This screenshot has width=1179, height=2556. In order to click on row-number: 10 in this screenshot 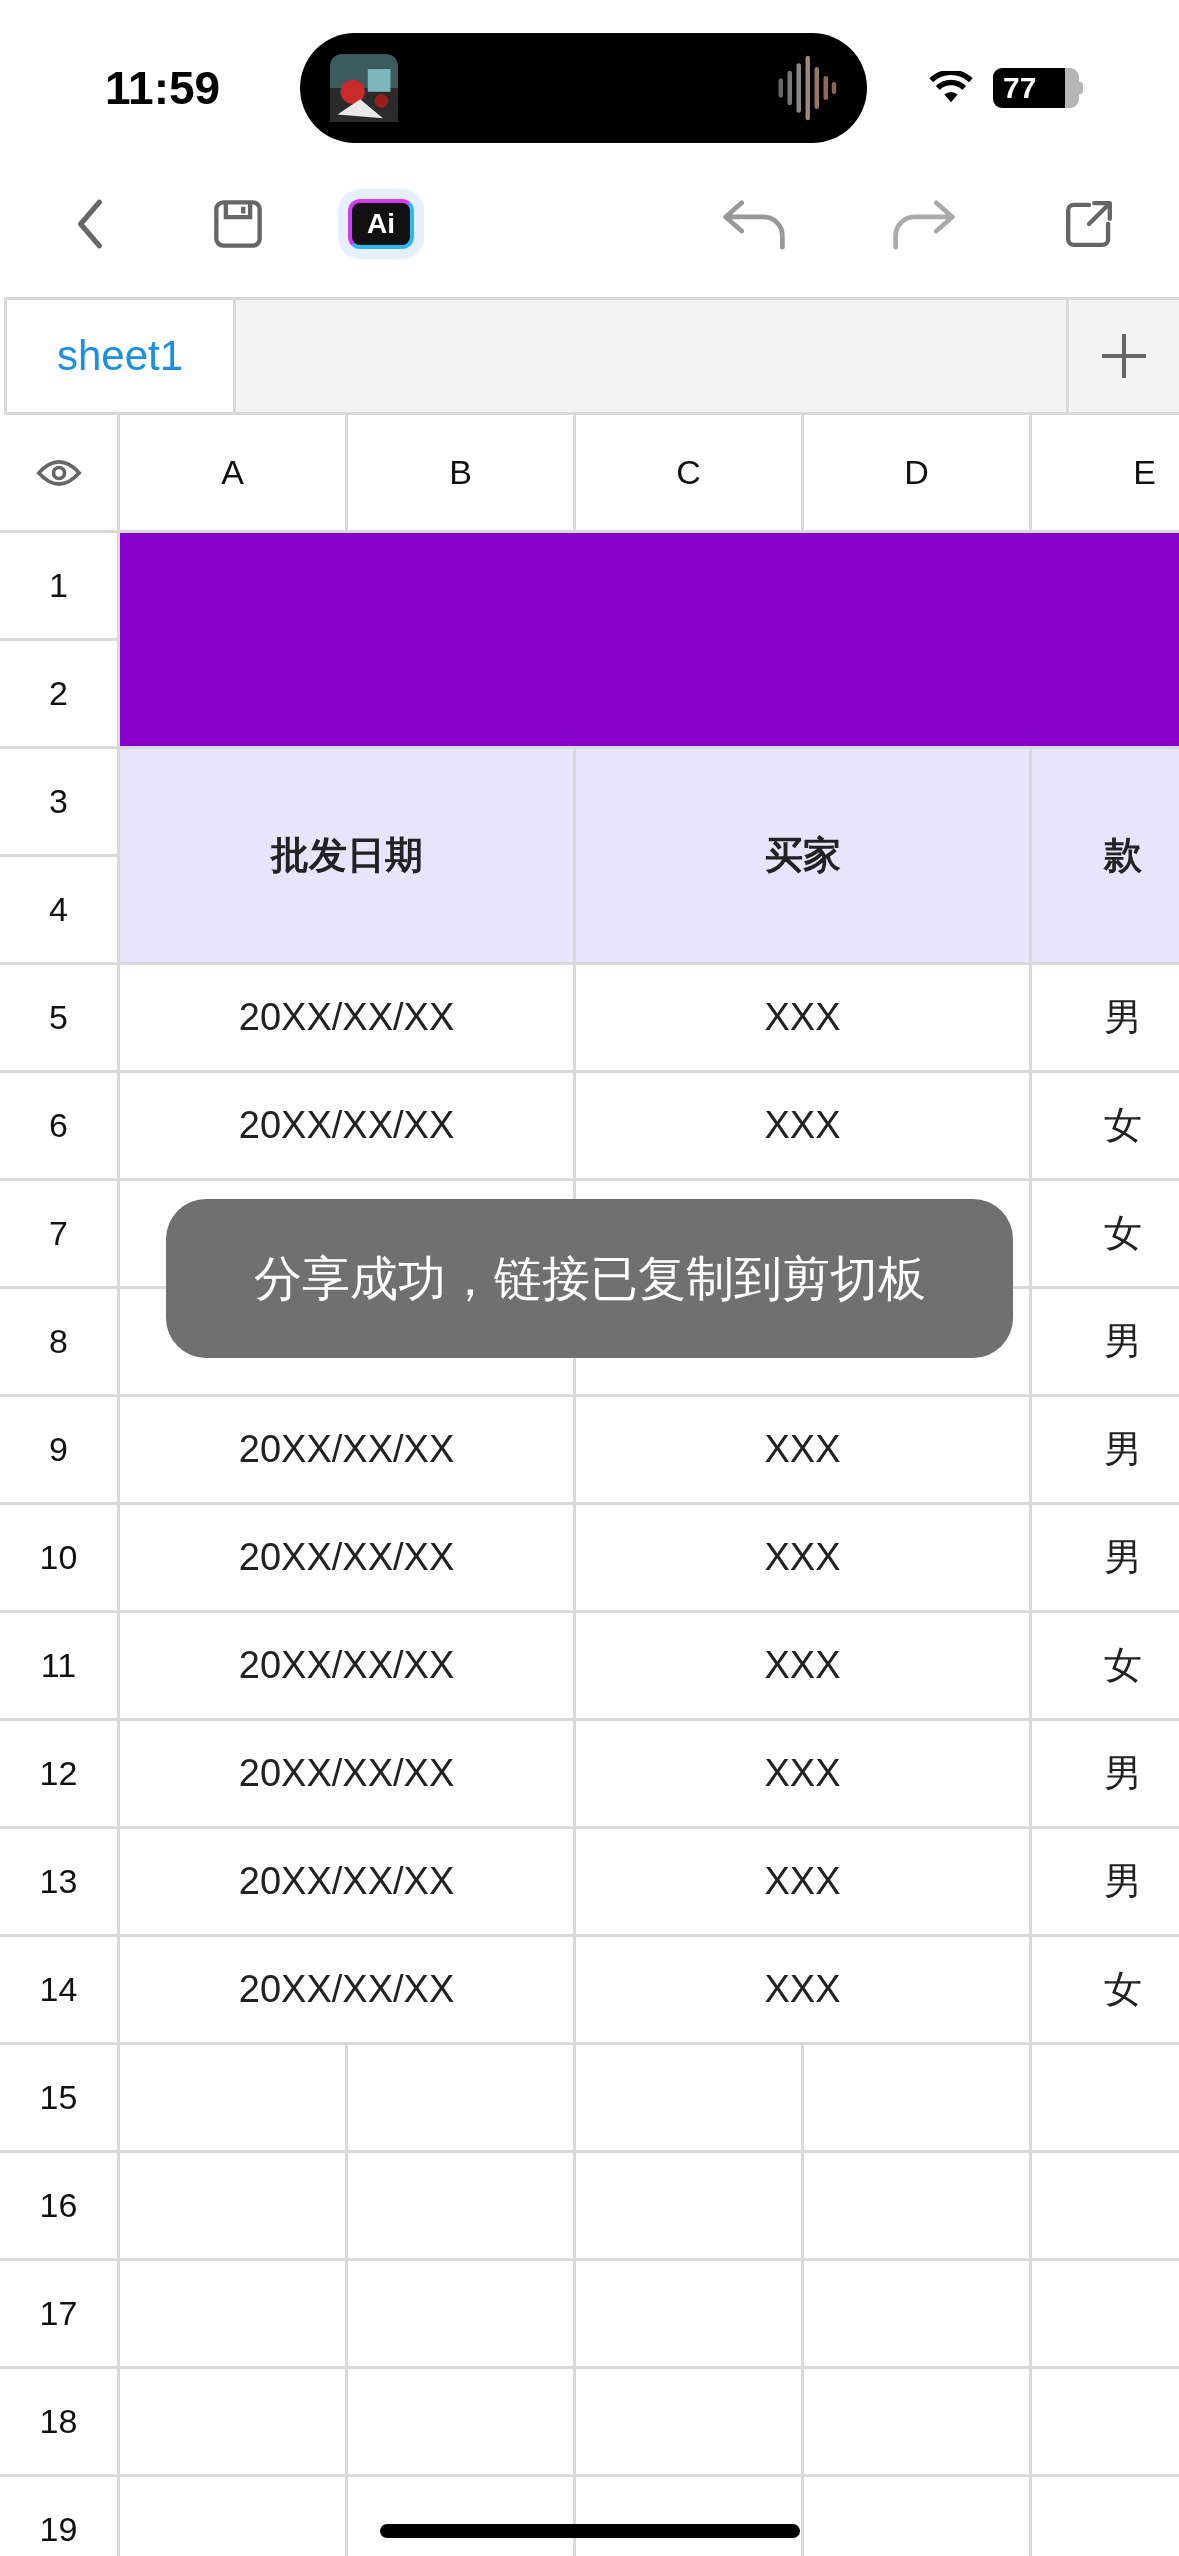, I will do `click(58, 1557)`.